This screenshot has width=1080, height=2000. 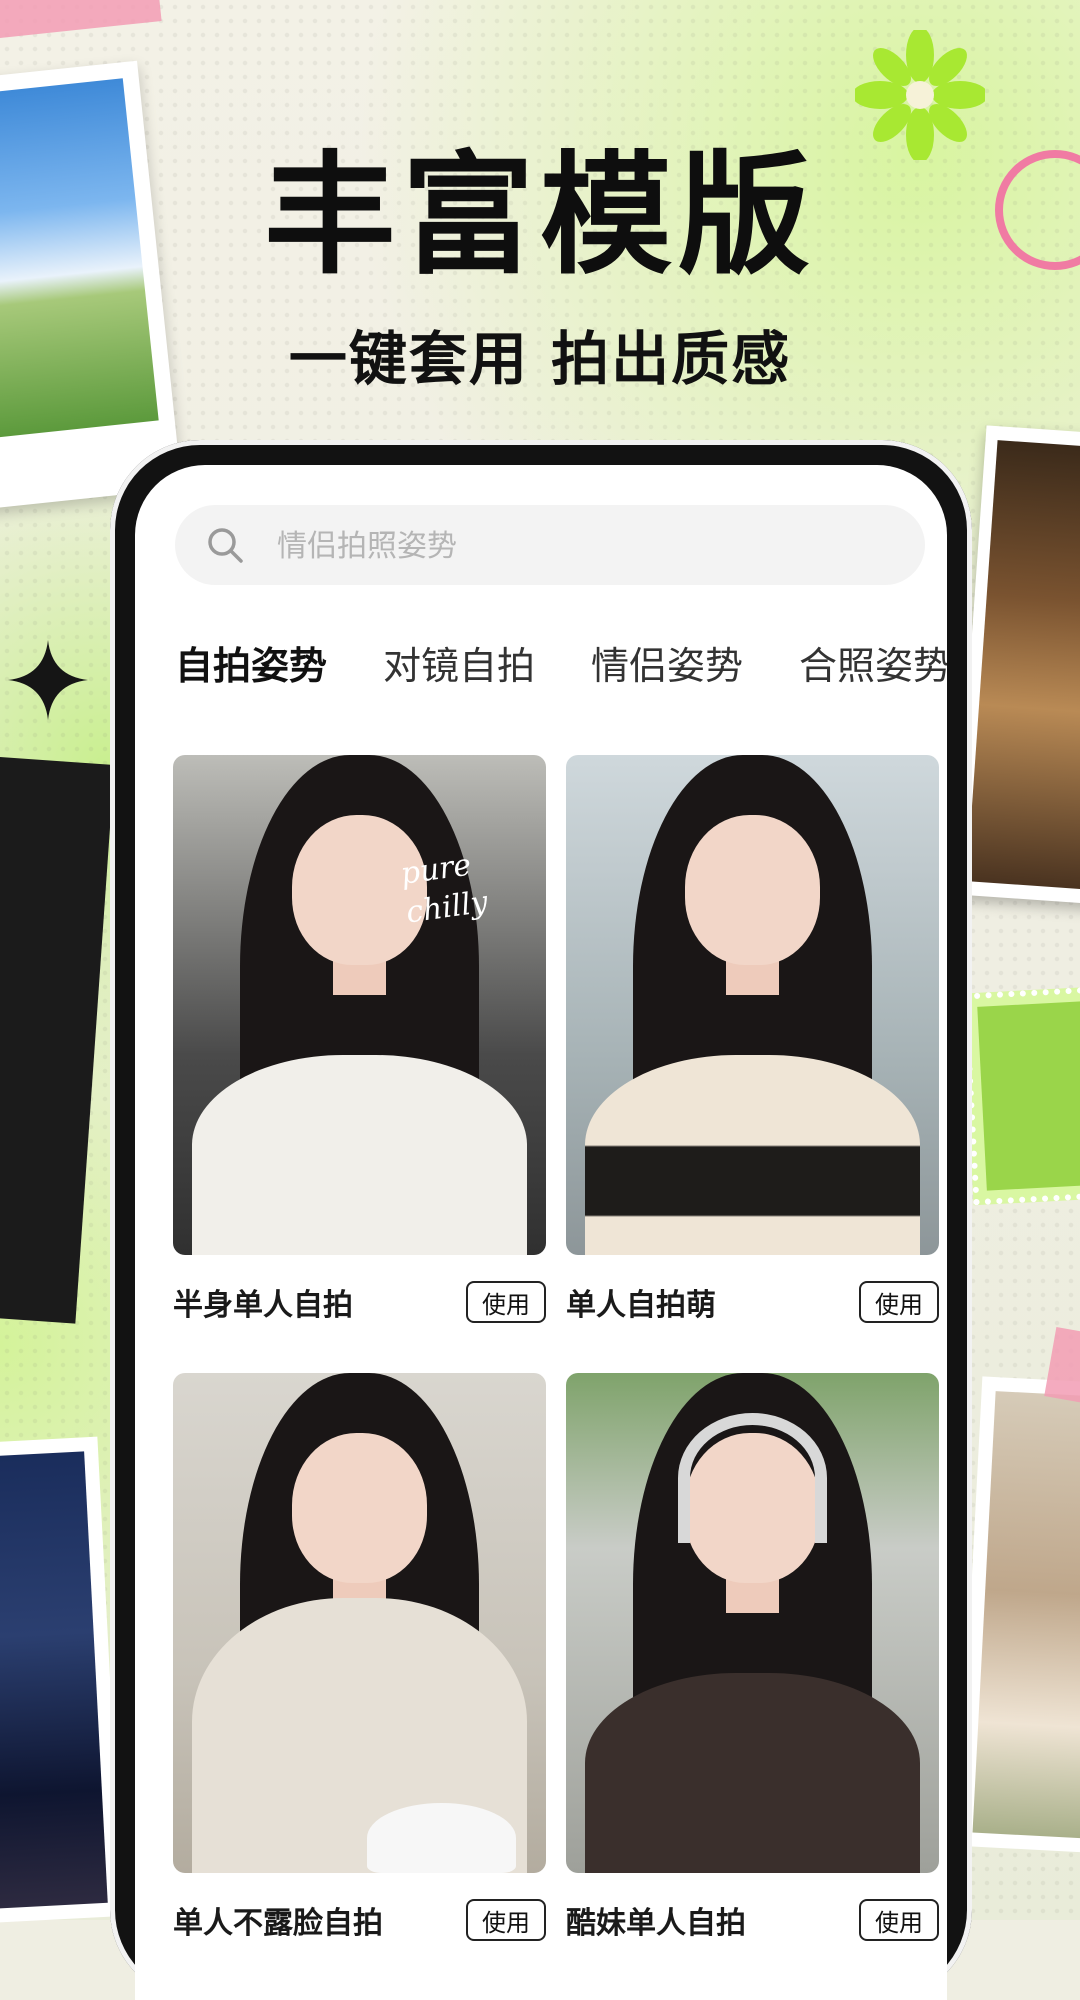 What do you see at coordinates (667, 665) in the screenshot?
I see `tab-couple-pose: 情侣姿势` at bounding box center [667, 665].